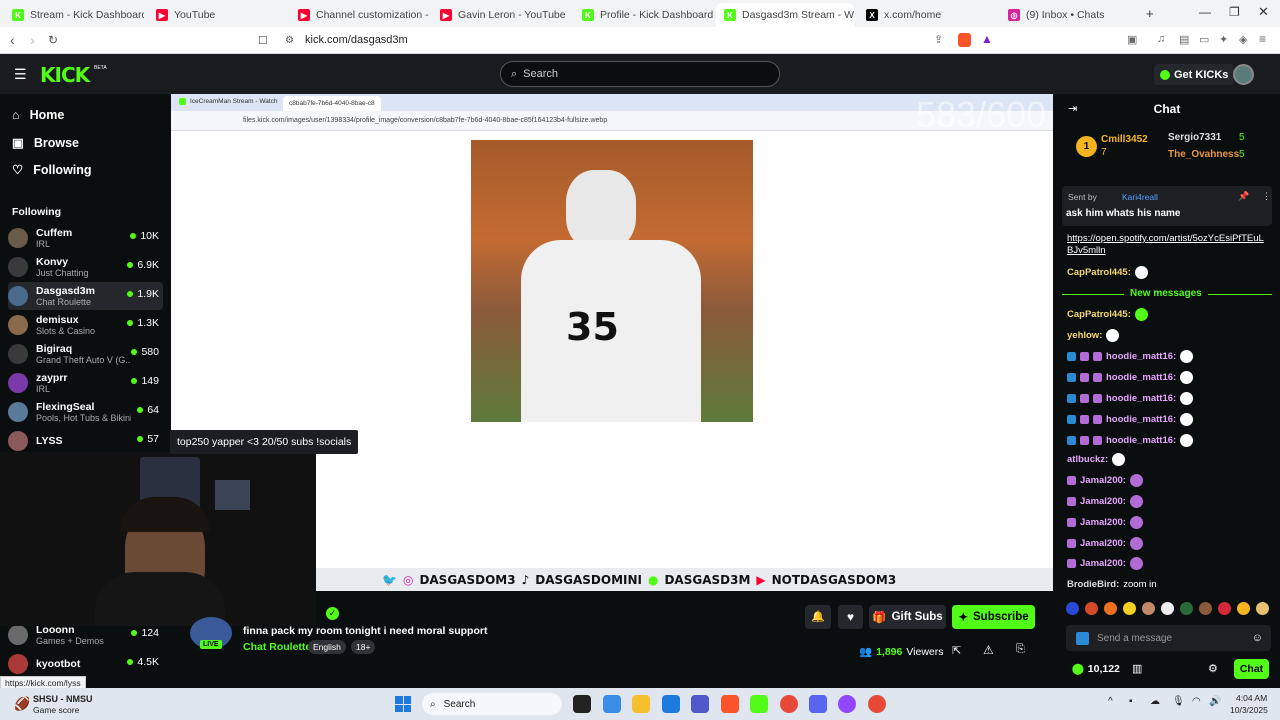 Image resolution: width=1280 pixels, height=720 pixels. What do you see at coordinates (877, 704) in the screenshot?
I see `chrome-2-icon` at bounding box center [877, 704].